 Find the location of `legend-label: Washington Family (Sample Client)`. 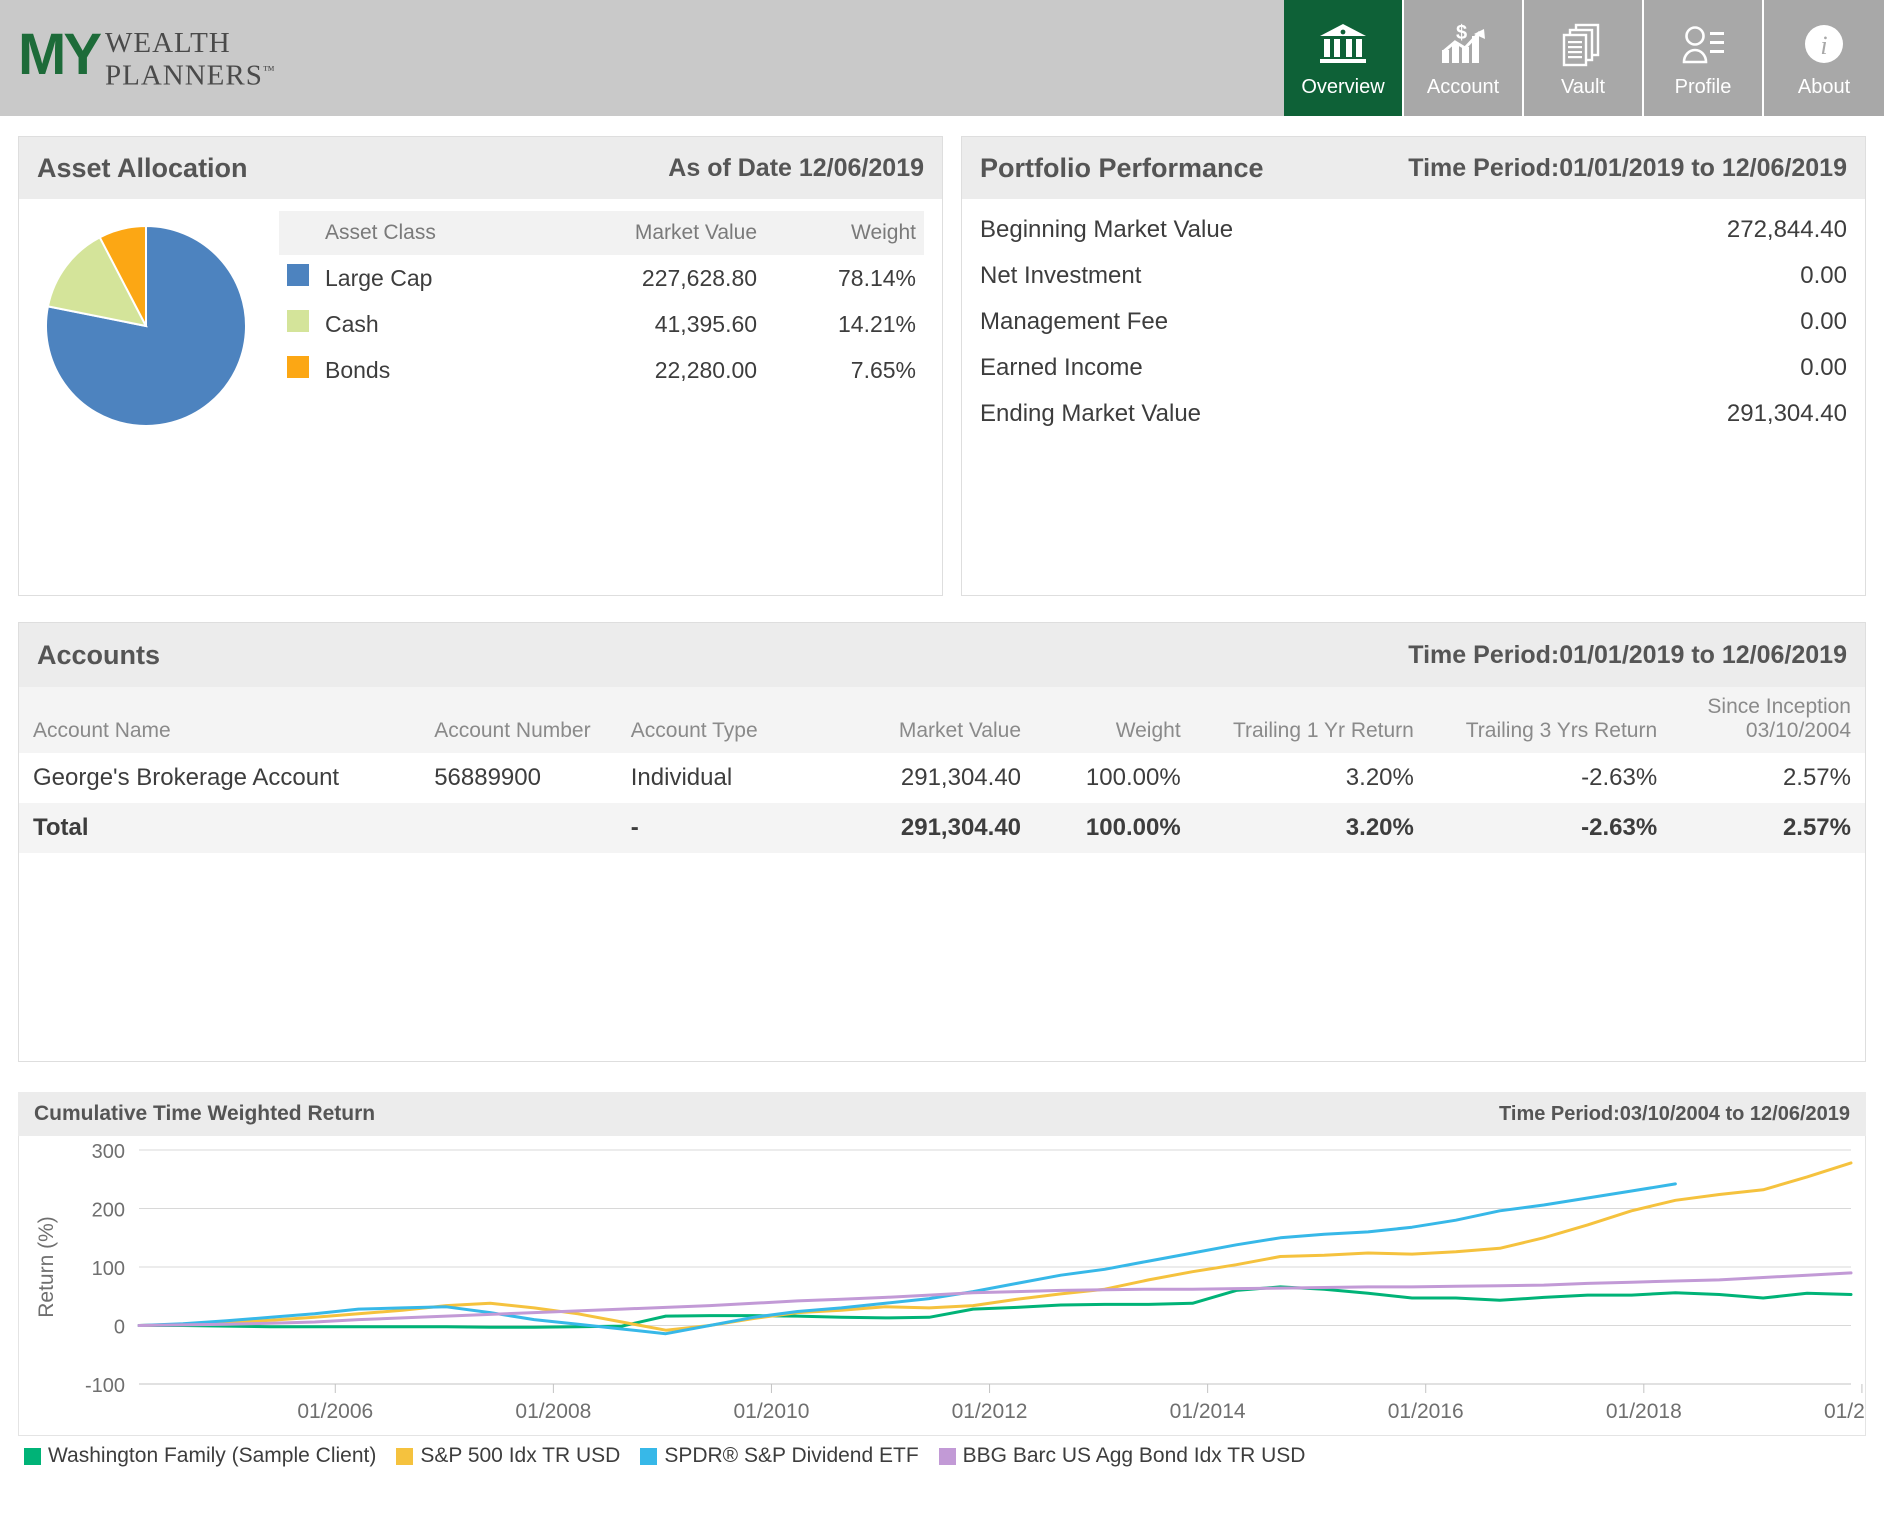

legend-label: Washington Family (Sample Client) is located at coordinates (212, 1455).